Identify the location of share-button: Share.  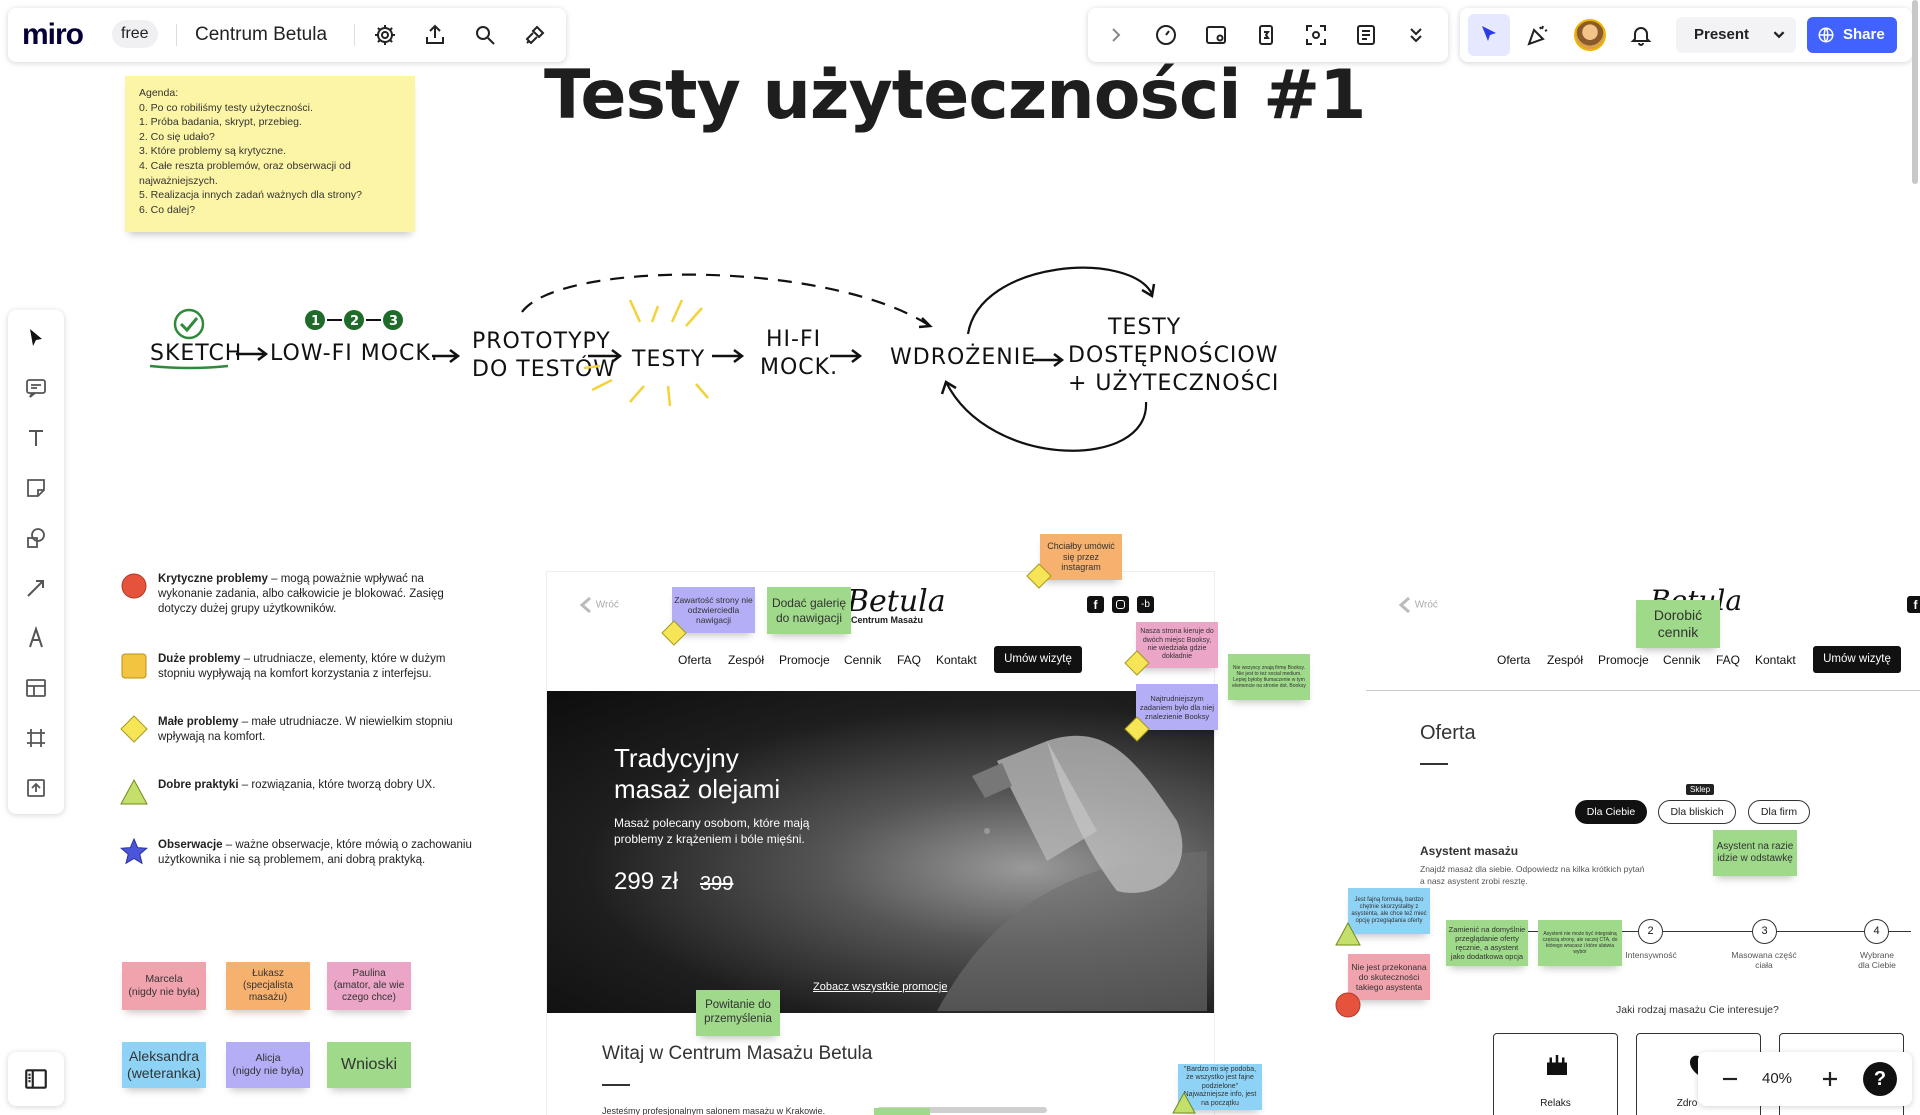
(1852, 35).